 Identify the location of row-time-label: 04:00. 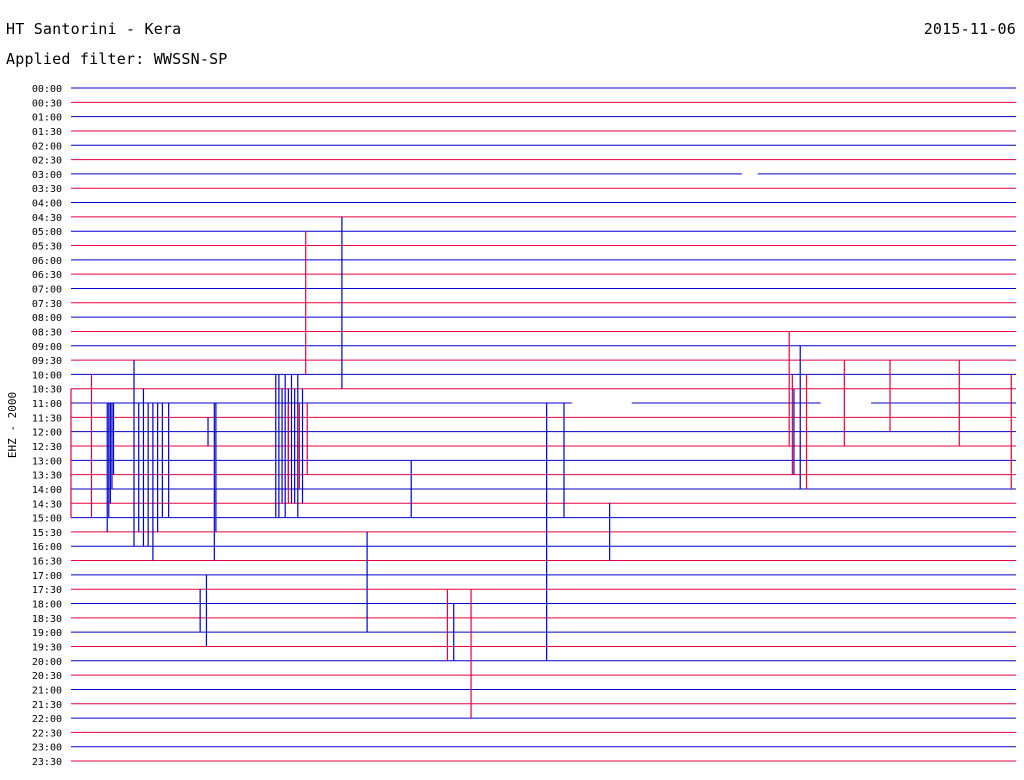
(47, 204).